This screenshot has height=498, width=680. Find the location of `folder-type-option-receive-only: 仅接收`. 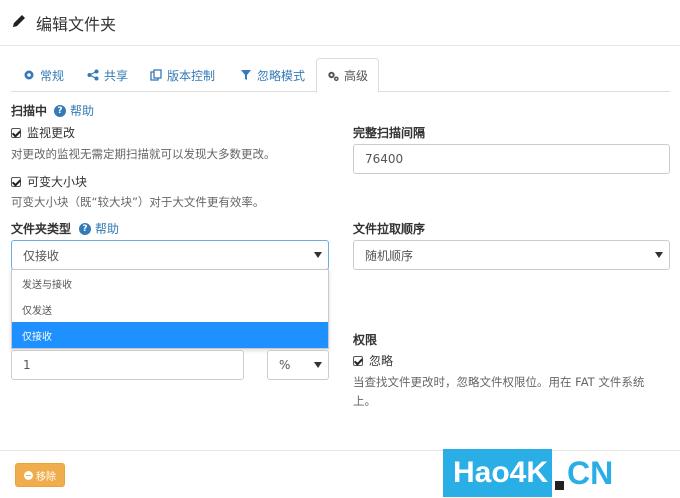

folder-type-option-receive-only: 仅接收 is located at coordinates (170, 335).